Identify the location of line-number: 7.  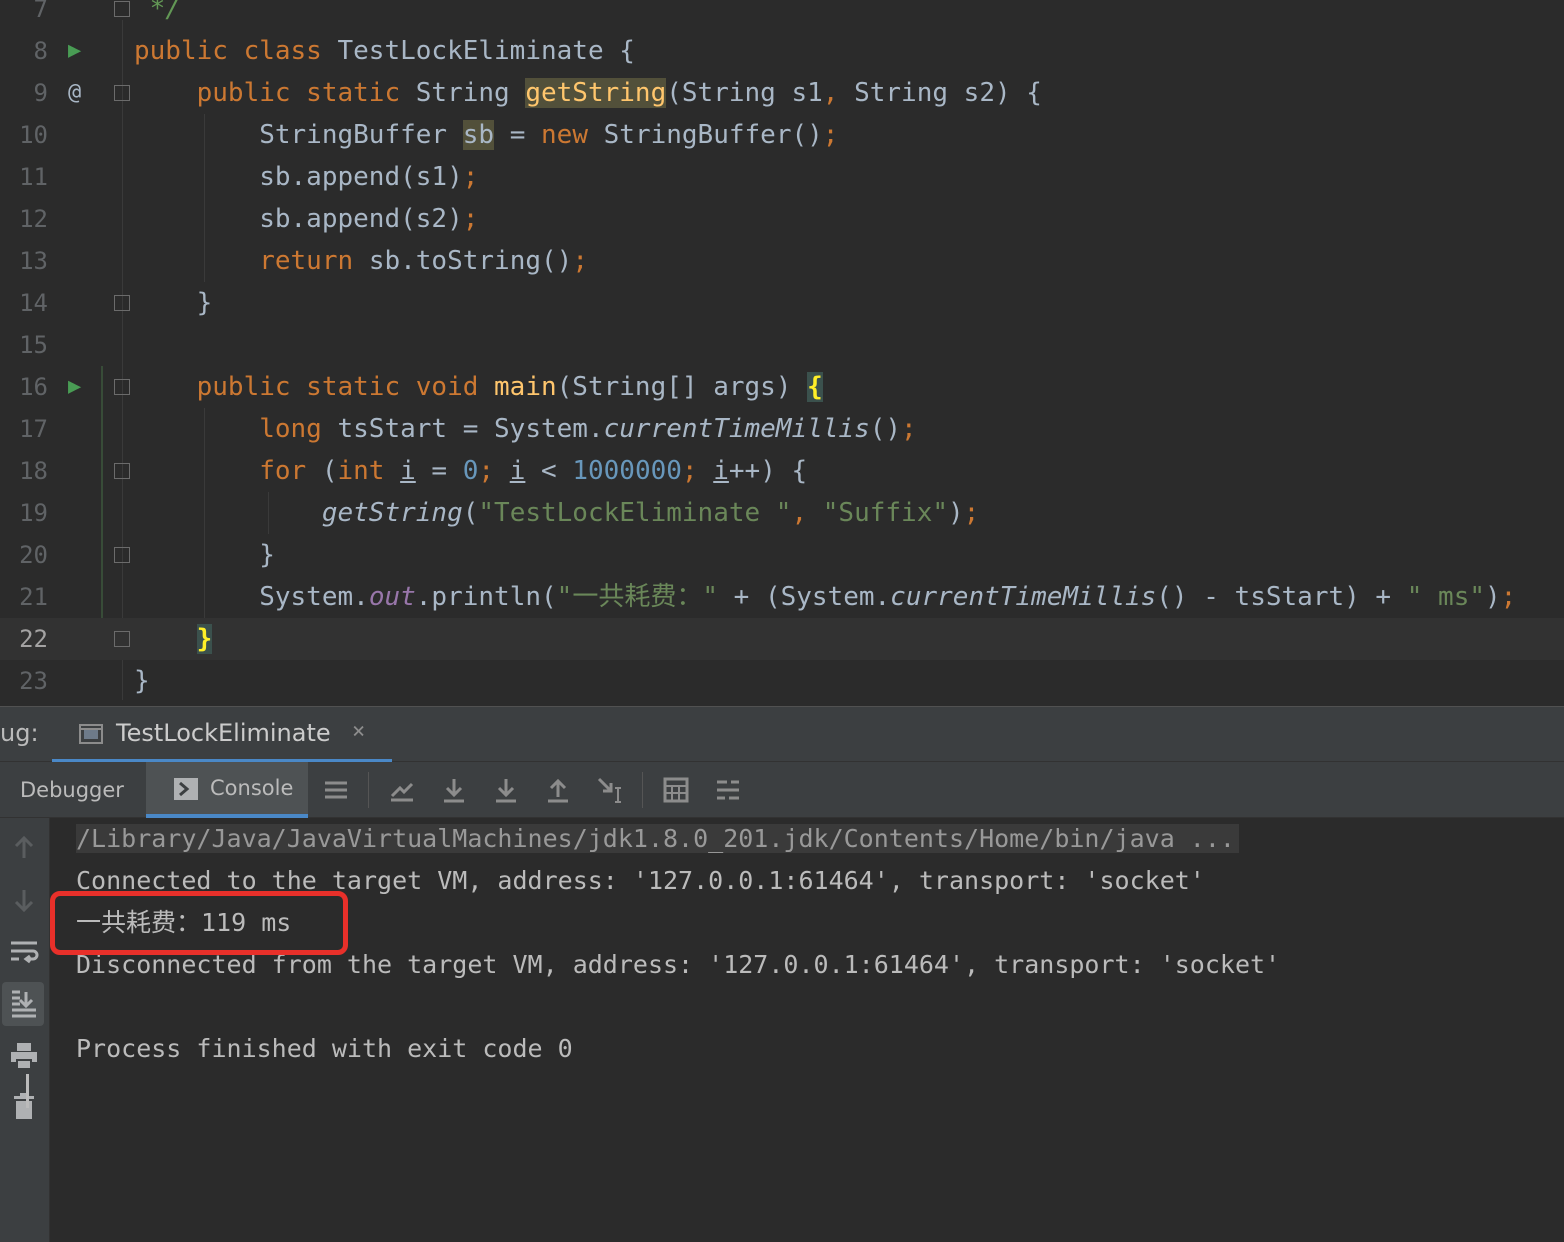
(24, 15).